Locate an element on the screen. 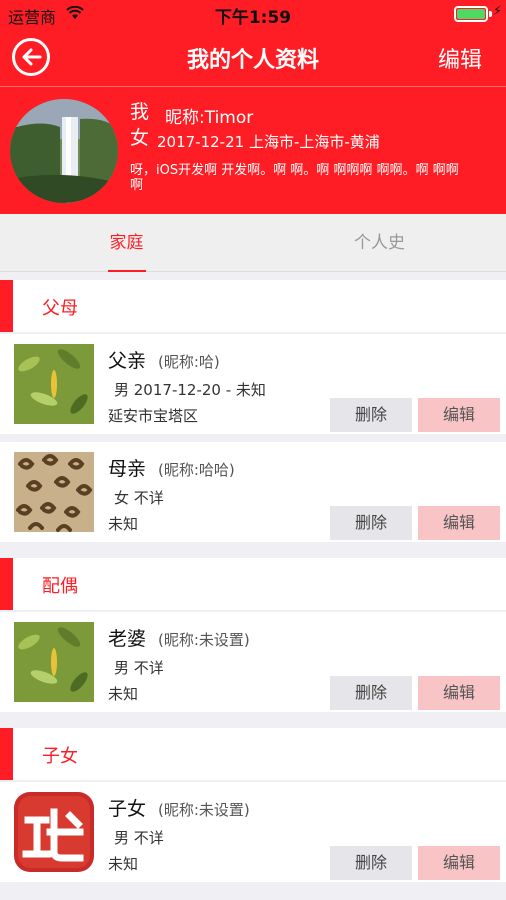 Image resolution: width=506 pixels, height=900 pixels. page-title: 我的个人资料 is located at coordinates (252, 60).